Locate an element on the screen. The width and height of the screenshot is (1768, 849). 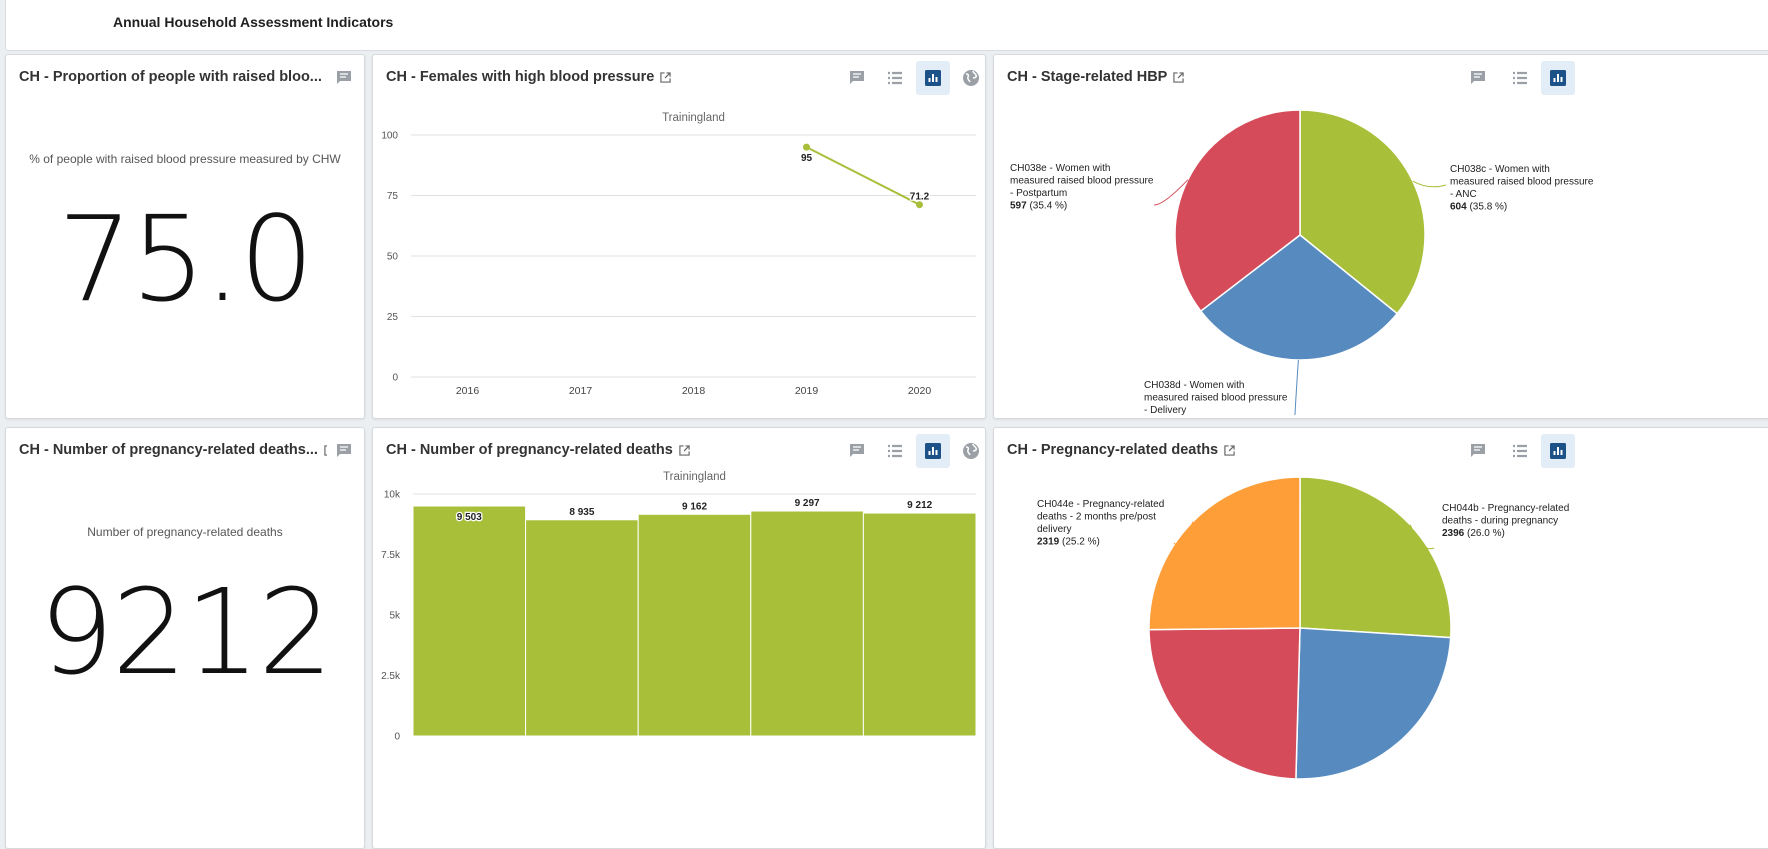
y-tick-label: 25 is located at coordinates (393, 317).